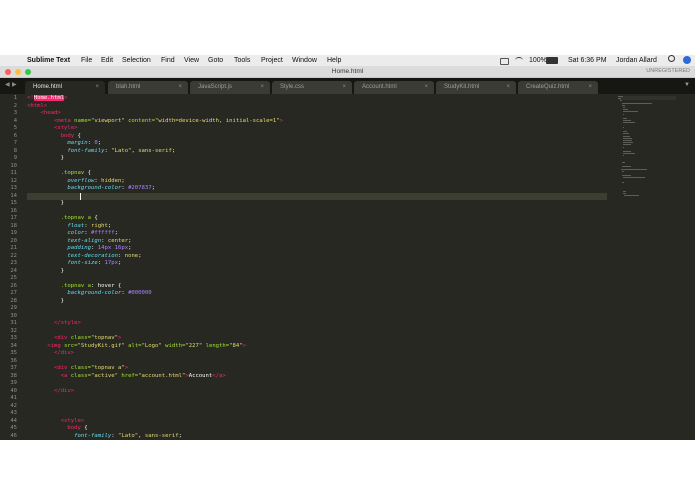  What do you see at coordinates (317, 107) in the screenshot?
I see `code-line: <html>` at bounding box center [317, 107].